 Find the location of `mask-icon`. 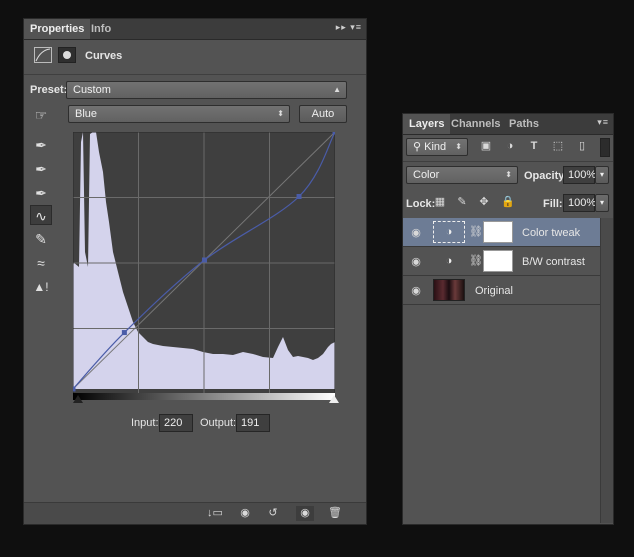

mask-icon is located at coordinates (67, 55).